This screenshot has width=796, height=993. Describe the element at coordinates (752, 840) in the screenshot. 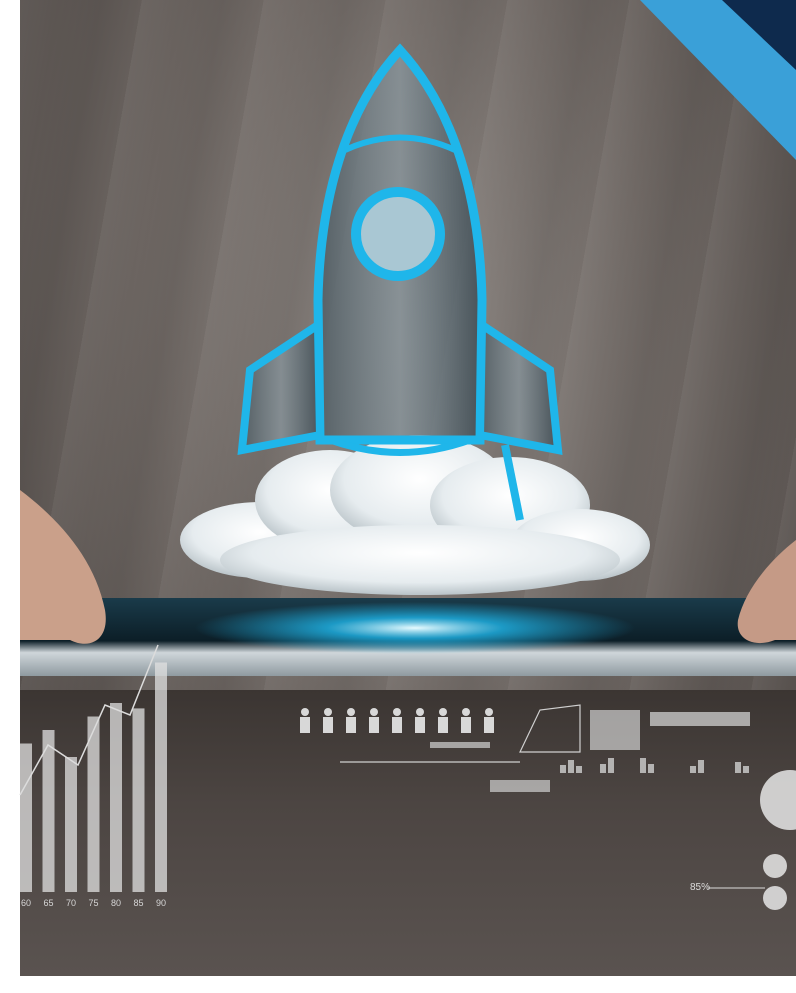

I see `pie-chart` at that location.